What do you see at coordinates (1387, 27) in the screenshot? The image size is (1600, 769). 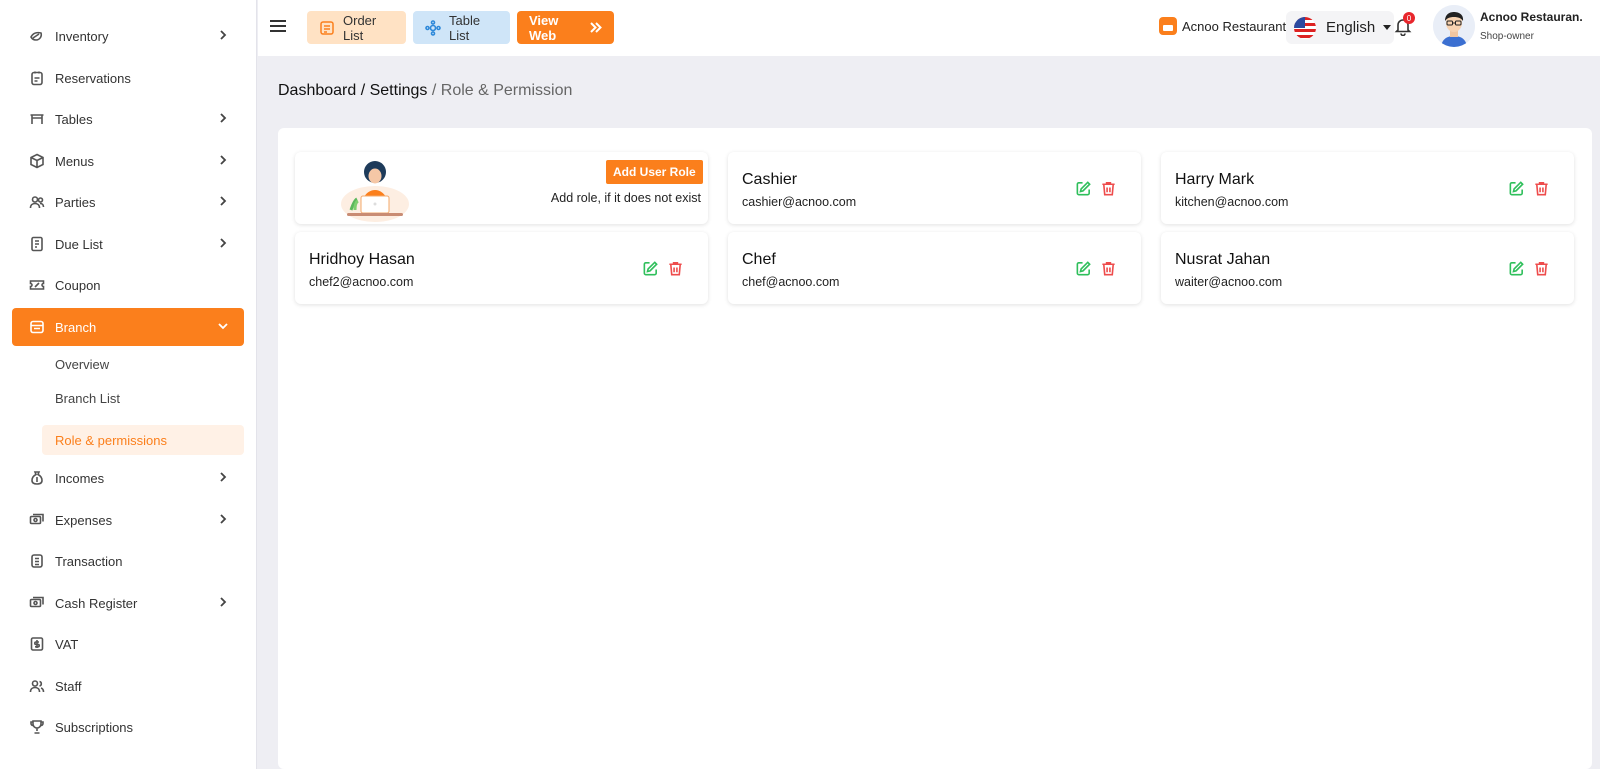 I see `caret-down-icon` at bounding box center [1387, 27].